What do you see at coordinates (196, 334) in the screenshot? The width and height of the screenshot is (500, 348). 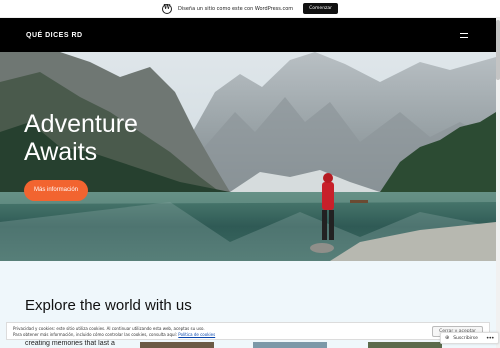 I see `cookie-policy-link: Política de cookies` at bounding box center [196, 334].